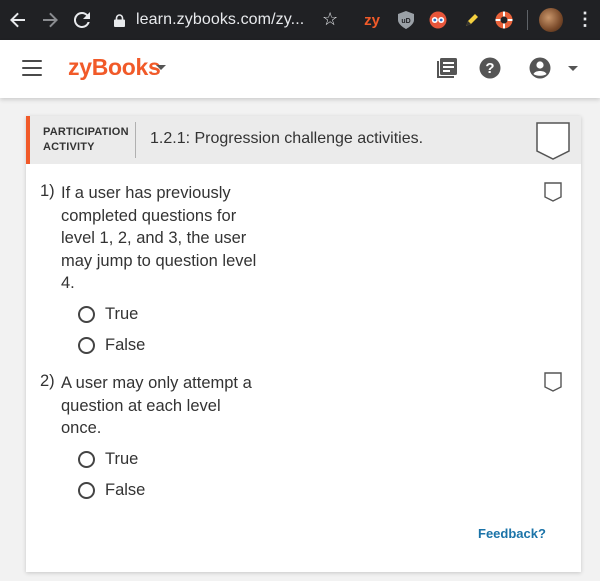 This screenshot has width=600, height=581. I want to click on eye-extension-icon, so click(438, 20).